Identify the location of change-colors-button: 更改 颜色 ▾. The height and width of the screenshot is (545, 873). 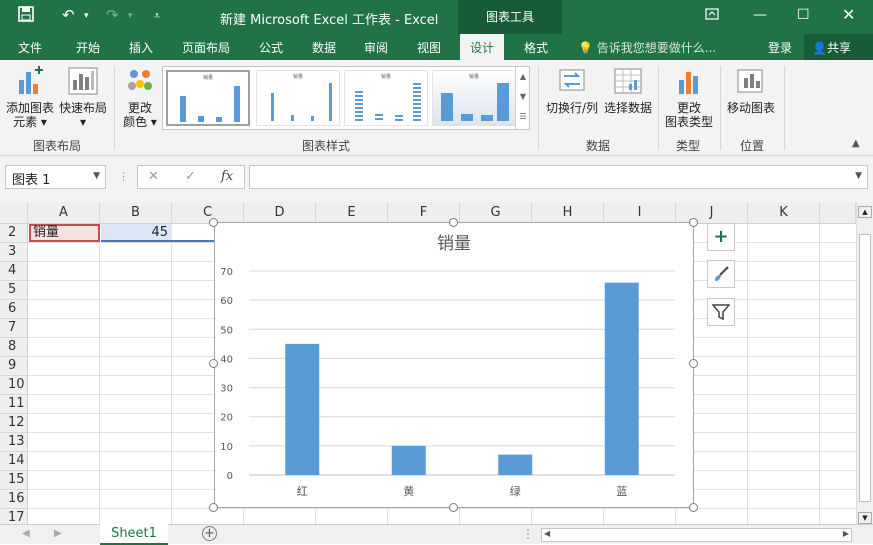
(140, 97).